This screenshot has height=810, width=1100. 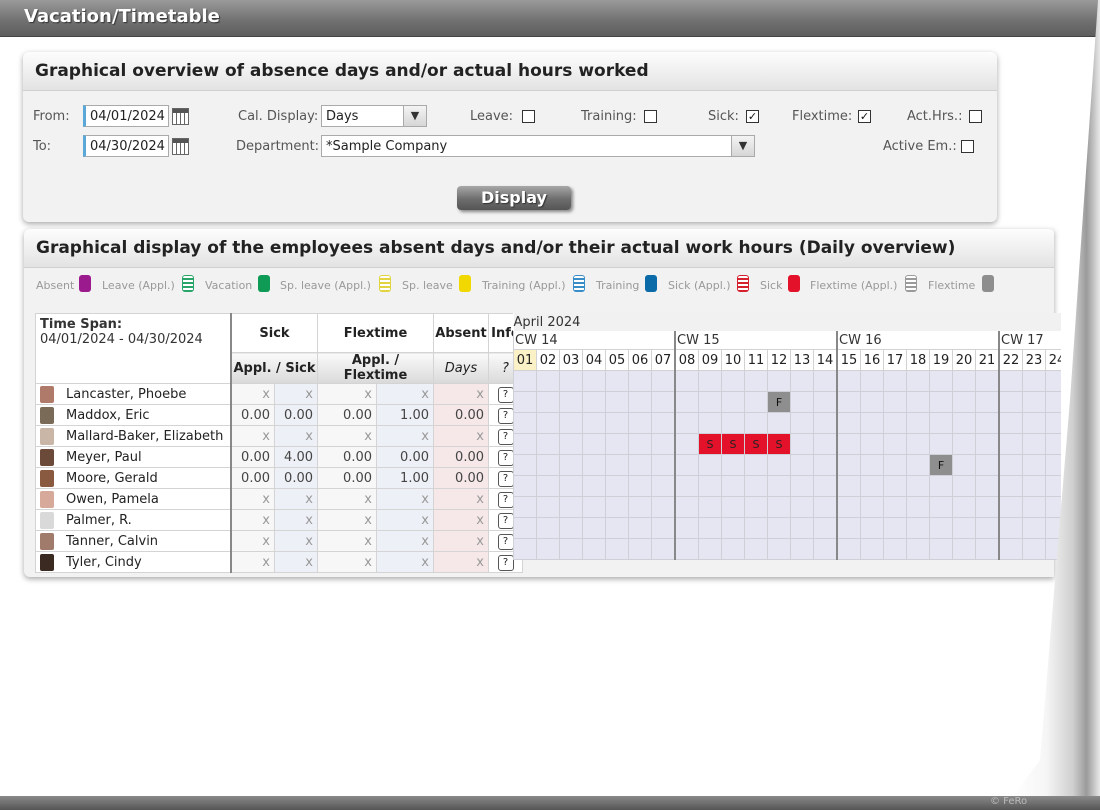 I want to click on employee-name-cell: Tyler, Cindy, so click(x=133, y=562).